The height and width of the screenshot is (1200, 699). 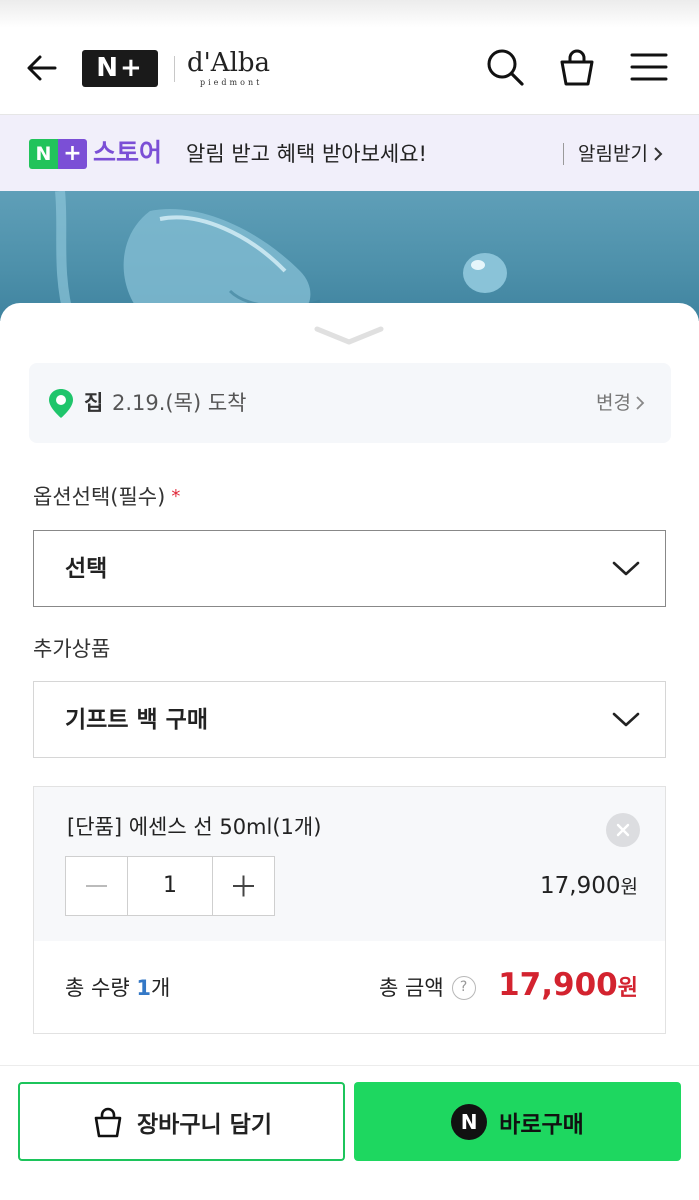 What do you see at coordinates (194, 827) in the screenshot?
I see `item-name: [단품] 에센스 선 50ml(1개)` at bounding box center [194, 827].